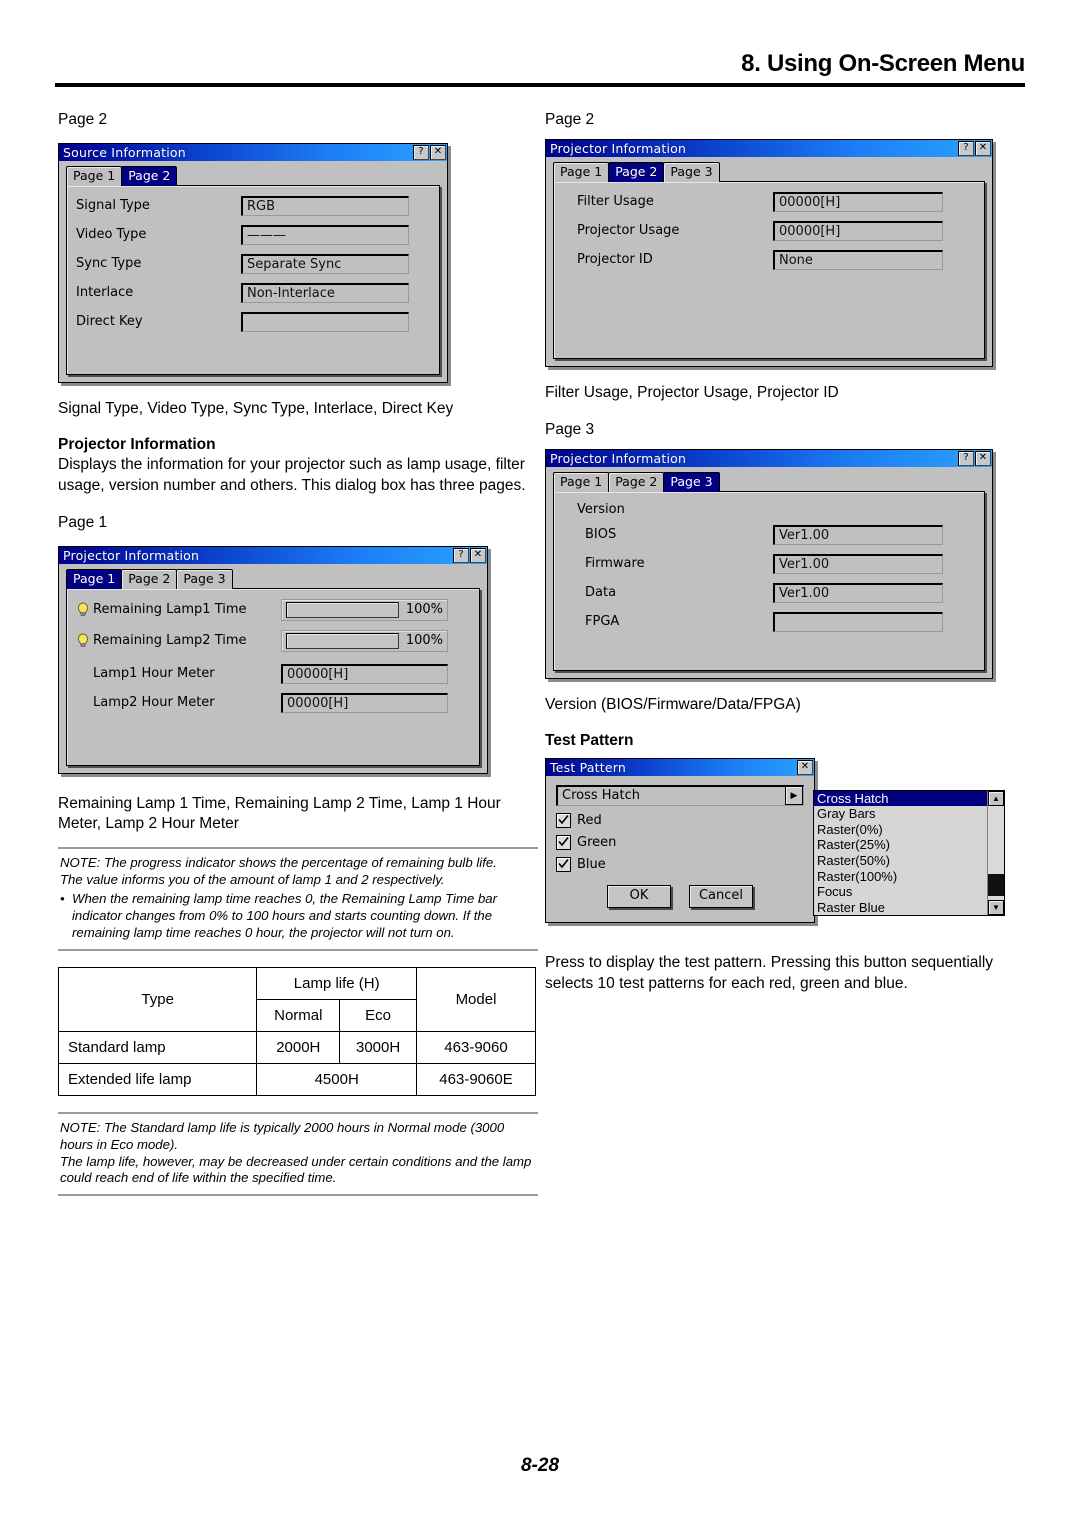 This screenshot has width=1080, height=1526. What do you see at coordinates (601, 509) in the screenshot?
I see `group-label-version: Version` at bounding box center [601, 509].